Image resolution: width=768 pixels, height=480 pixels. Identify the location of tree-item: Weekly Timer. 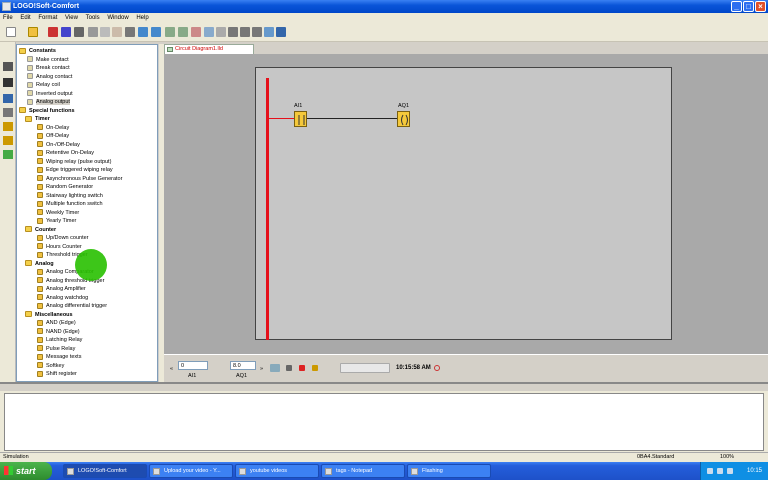
(58, 213).